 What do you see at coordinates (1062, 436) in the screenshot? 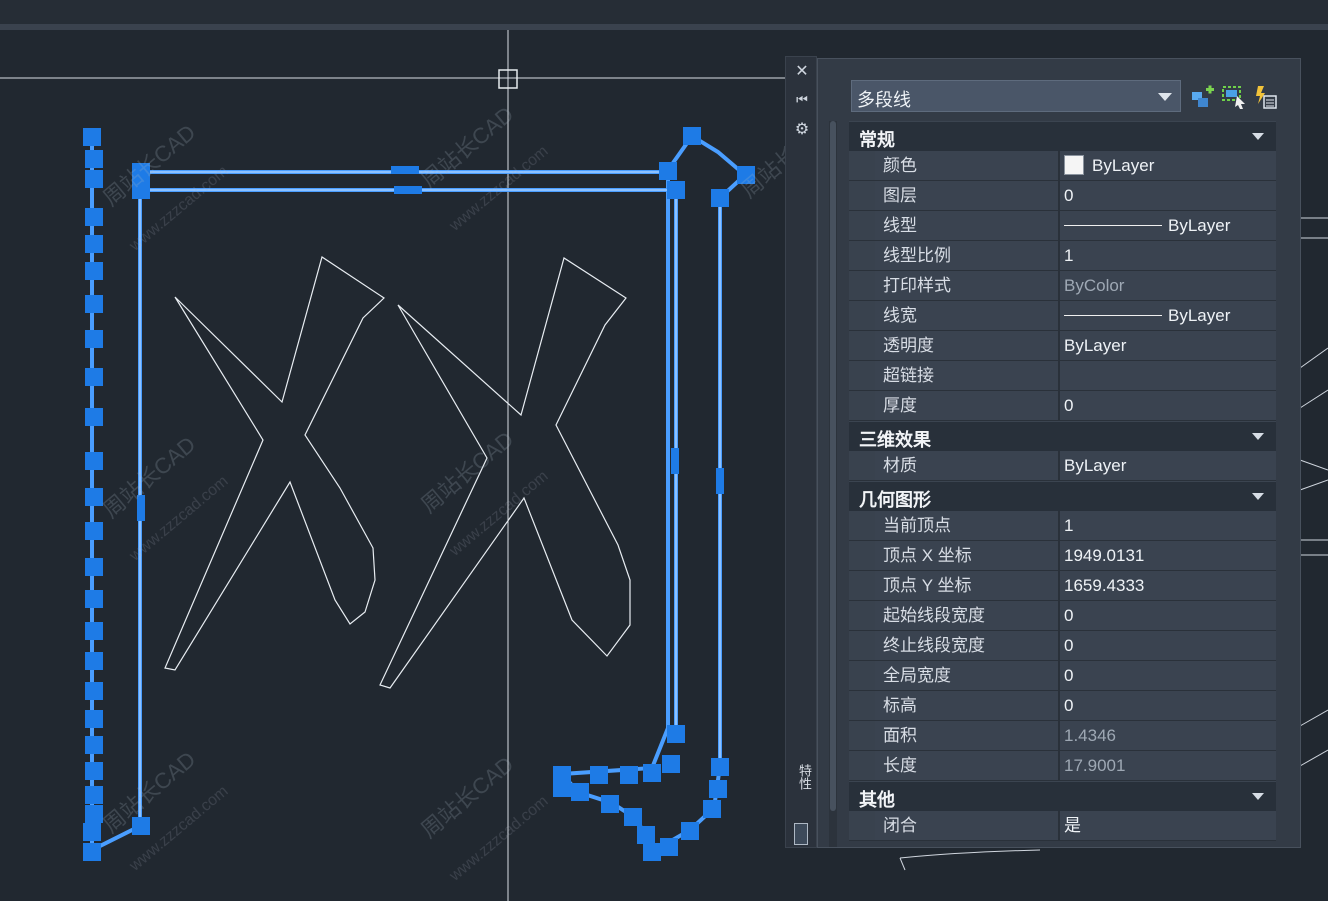
I see `section-header: 三维效果` at bounding box center [1062, 436].